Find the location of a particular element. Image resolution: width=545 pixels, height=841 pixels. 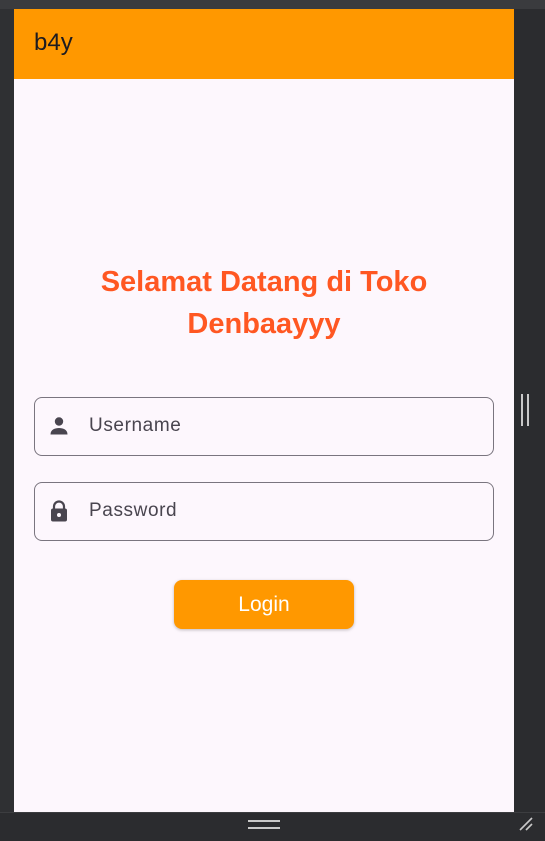

person-icon is located at coordinates (59, 426).